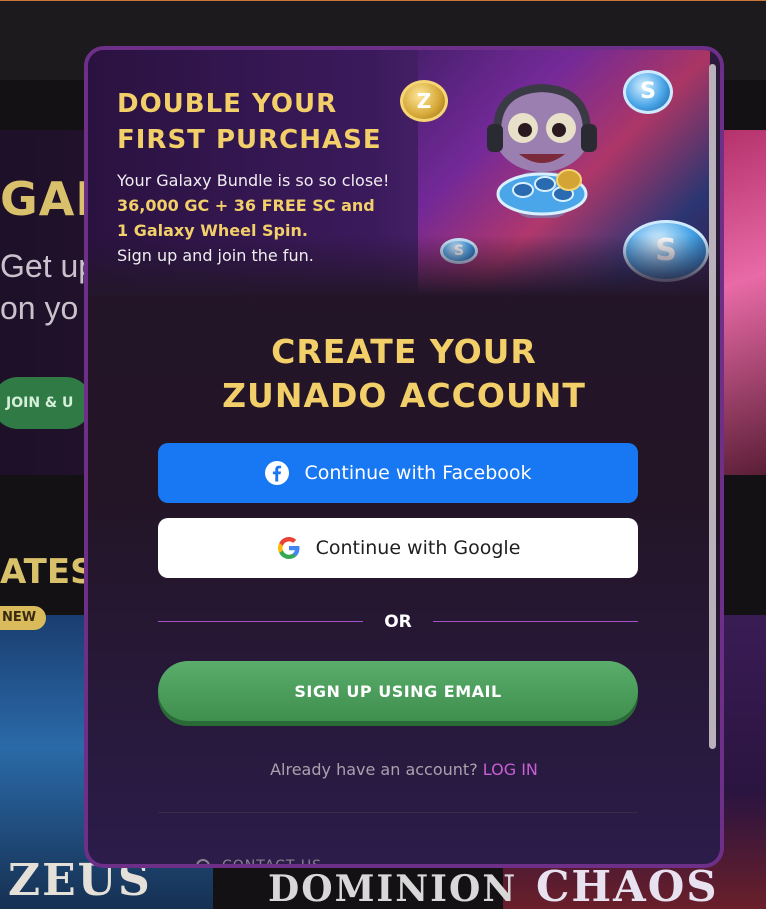 The height and width of the screenshot is (909, 766). What do you see at coordinates (404, 351) in the screenshot?
I see `heading-line: CREATE YOUR` at bounding box center [404, 351].